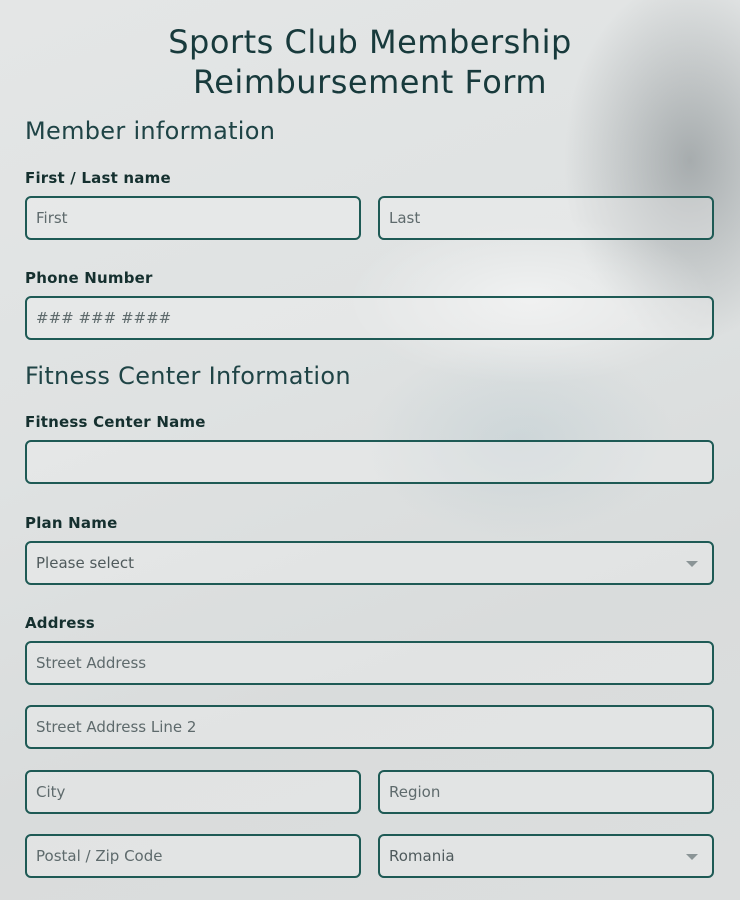 Image resolution: width=740 pixels, height=900 pixels. What do you see at coordinates (193, 856) in the screenshot?
I see `postal-code-input` at bounding box center [193, 856].